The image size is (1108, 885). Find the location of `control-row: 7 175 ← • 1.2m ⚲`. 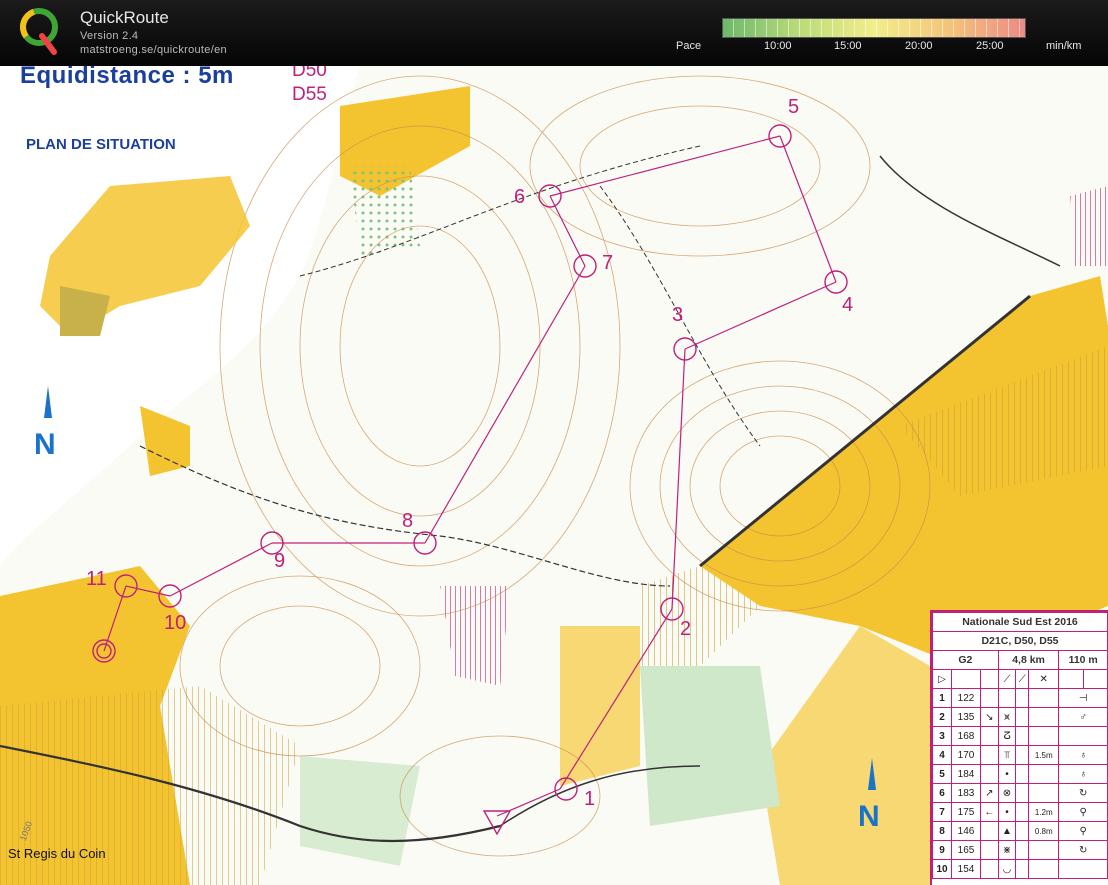

control-row: 7 175 ← • 1.2m ⚲ is located at coordinates (1020, 812).